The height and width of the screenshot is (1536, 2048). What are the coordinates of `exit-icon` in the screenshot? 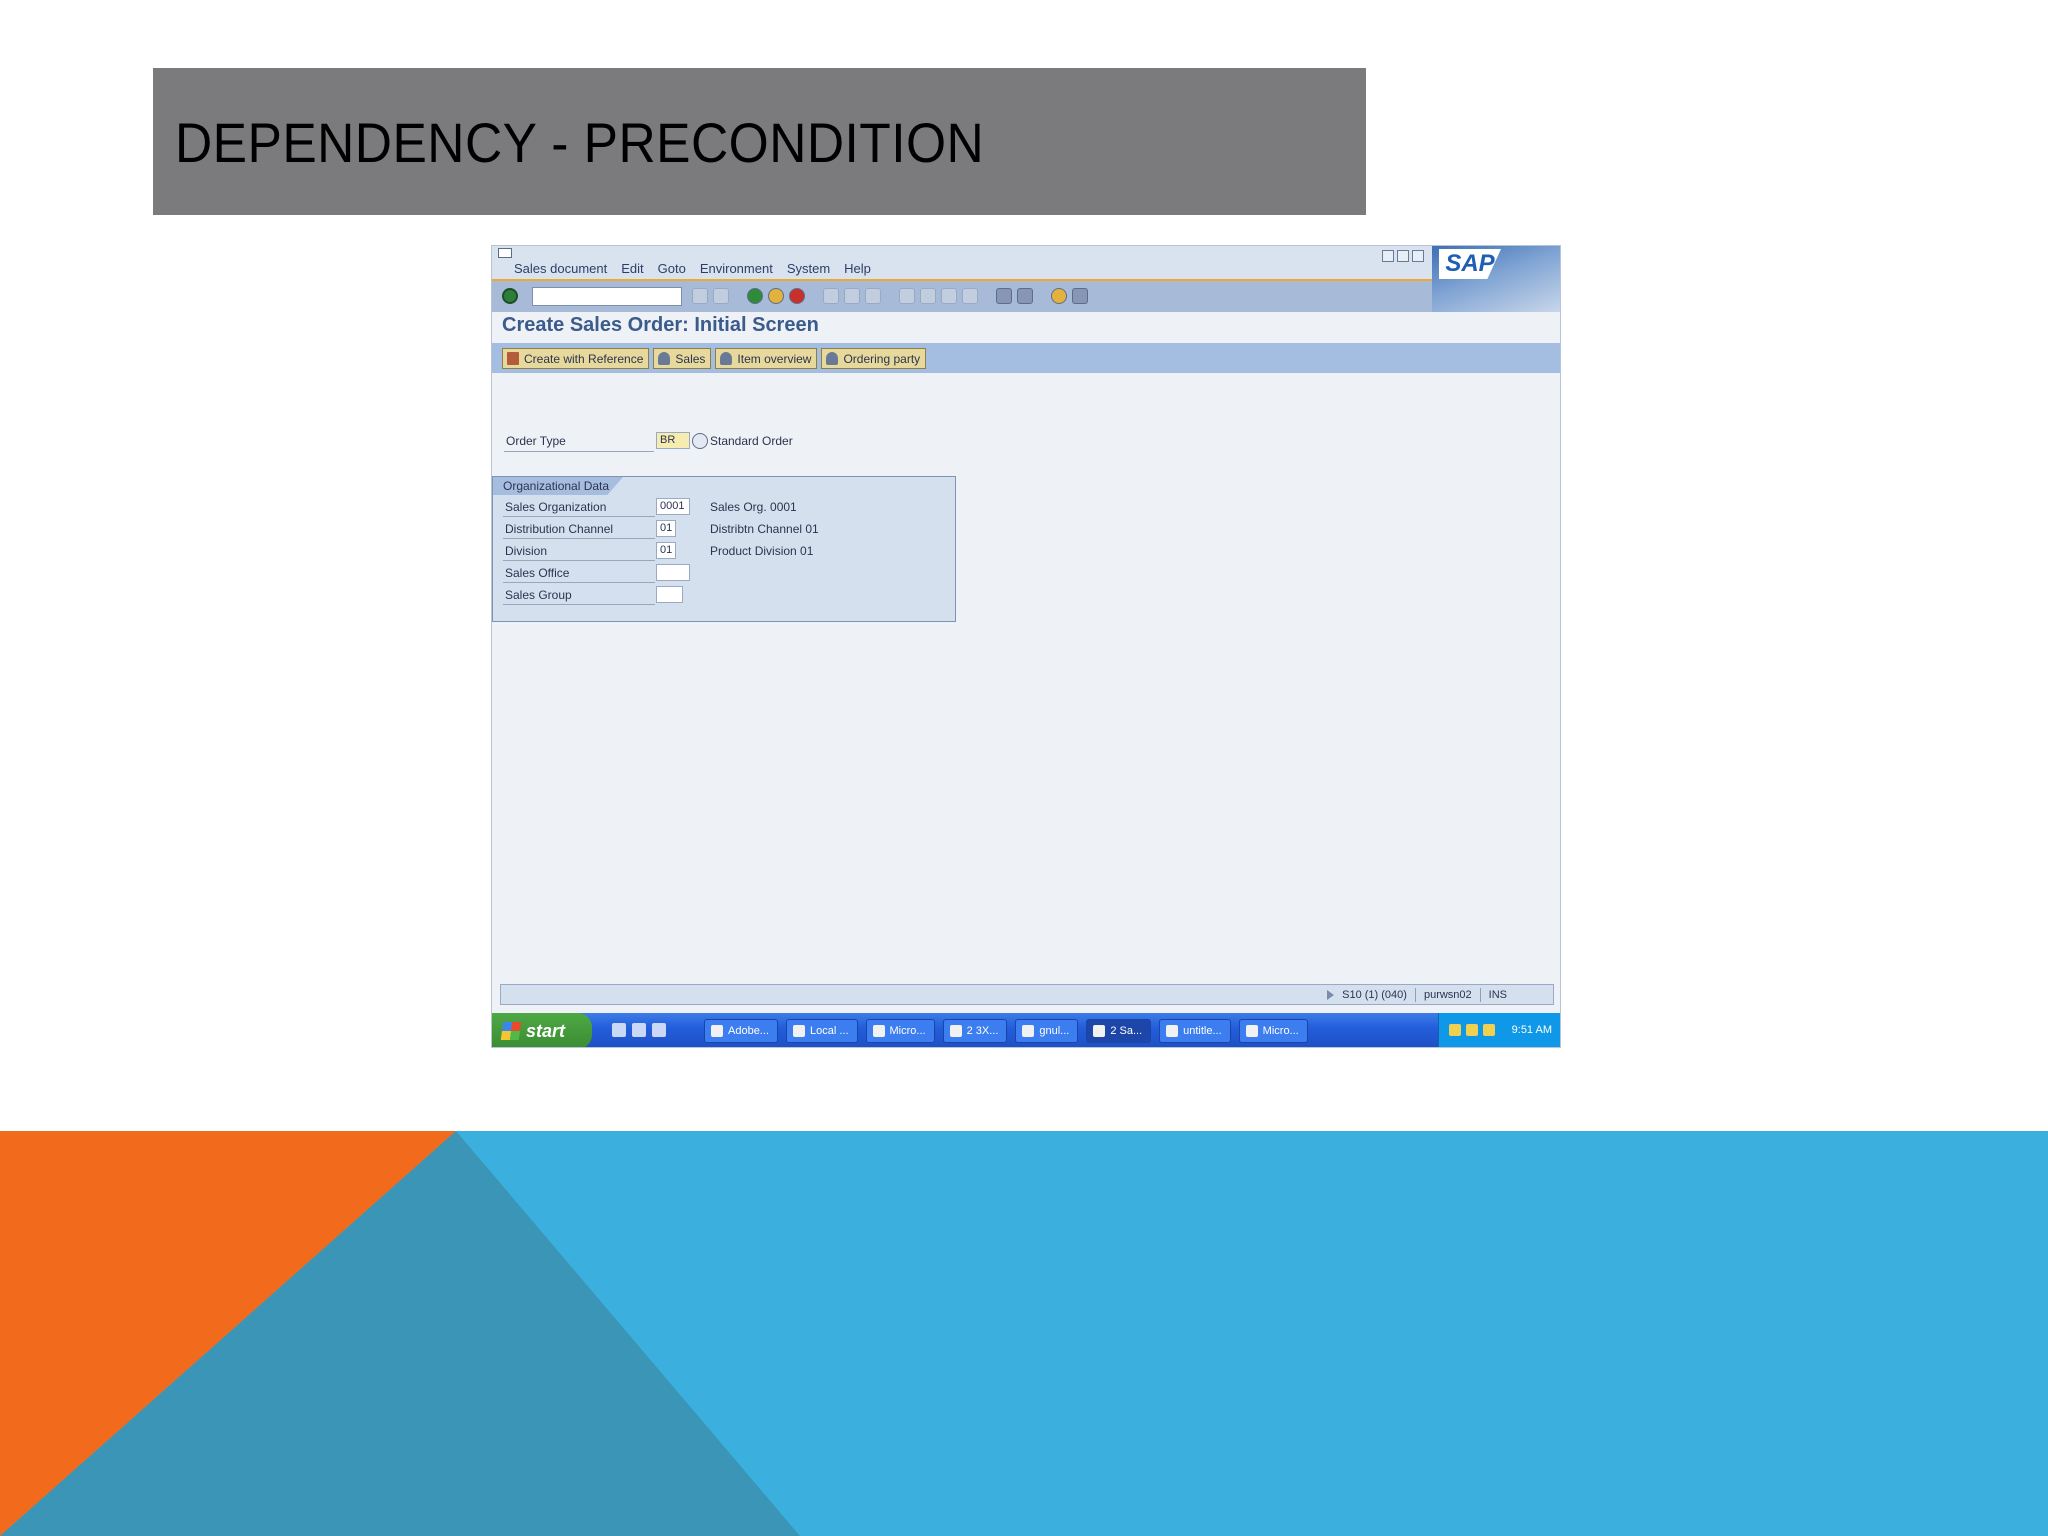 It's located at (776, 296).